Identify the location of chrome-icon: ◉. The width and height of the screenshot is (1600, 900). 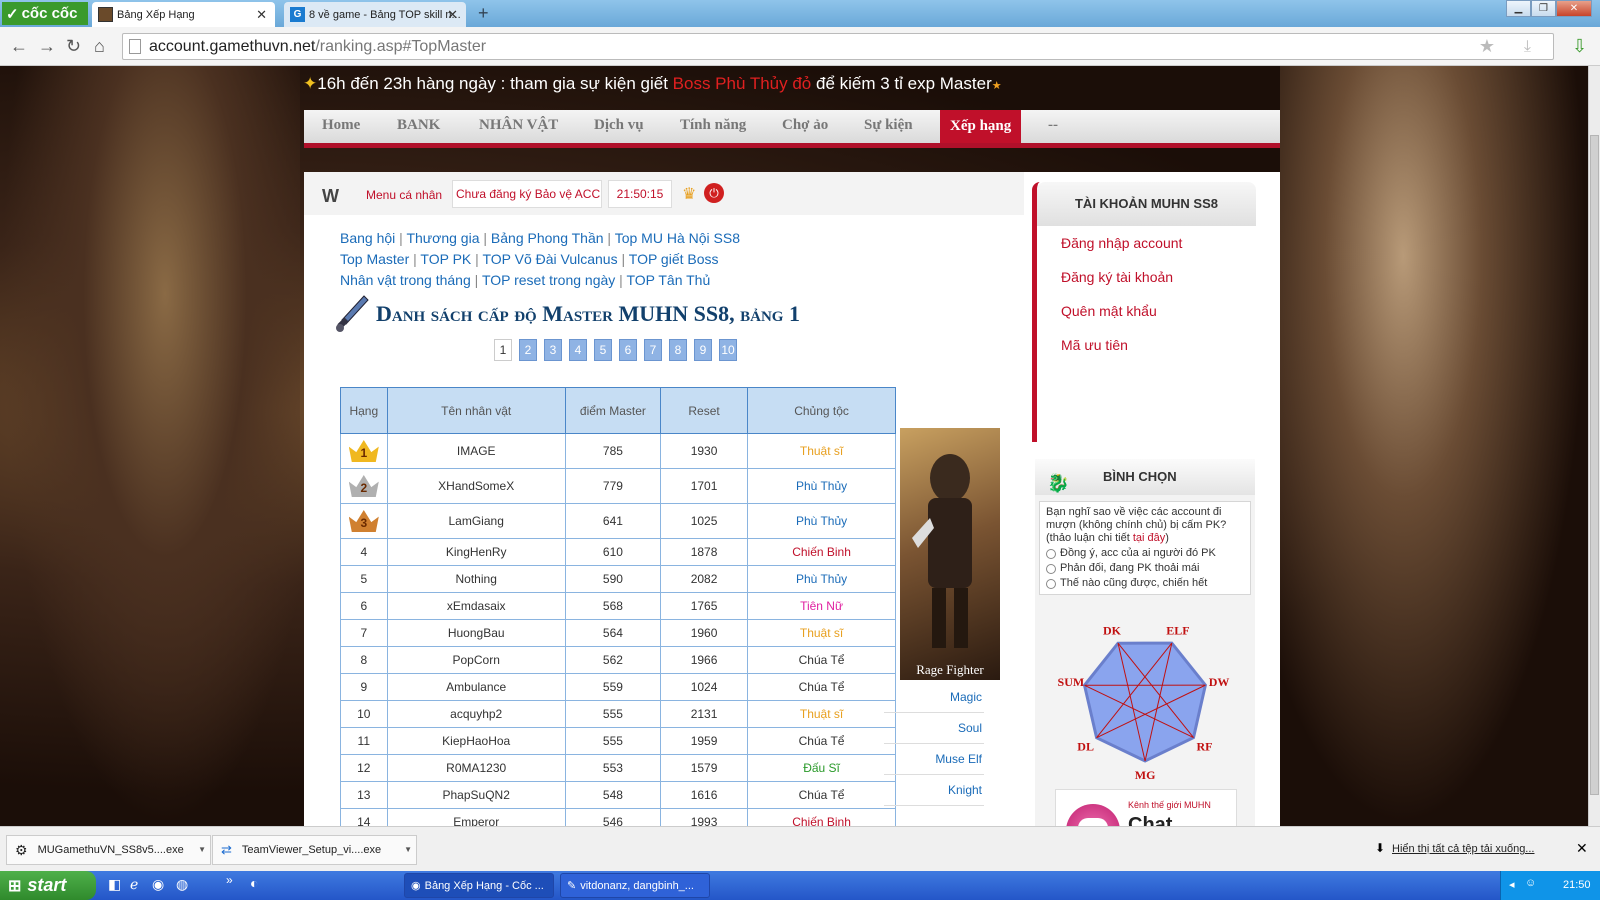
(158, 884).